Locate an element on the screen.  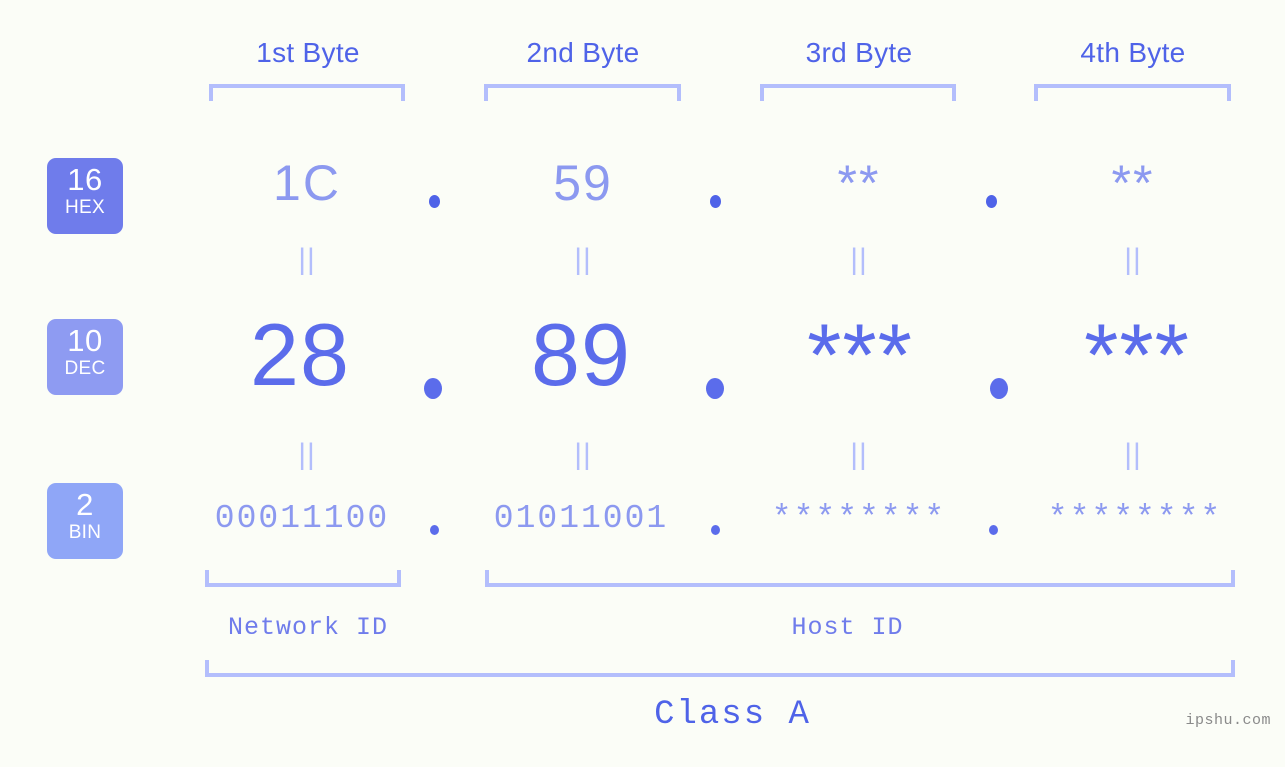
bin-byte-4: ******** is located at coordinates (1135, 518).